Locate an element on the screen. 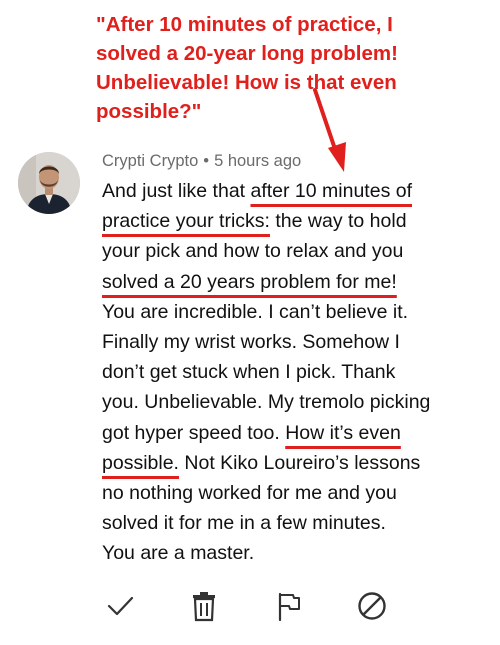 The image size is (500, 645). trash-icon is located at coordinates (204, 607).